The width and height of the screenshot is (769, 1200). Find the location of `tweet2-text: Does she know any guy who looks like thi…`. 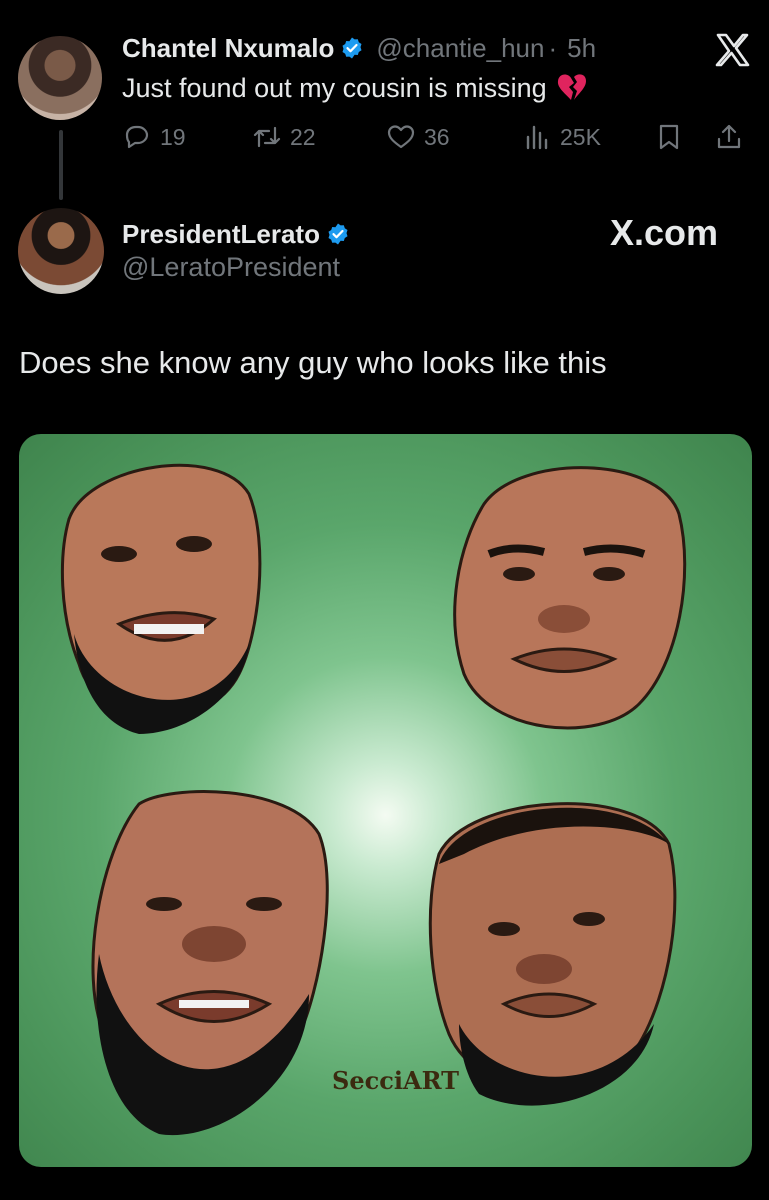

tweet2-text: Does she know any guy who looks like thi… is located at coordinates (313, 362).